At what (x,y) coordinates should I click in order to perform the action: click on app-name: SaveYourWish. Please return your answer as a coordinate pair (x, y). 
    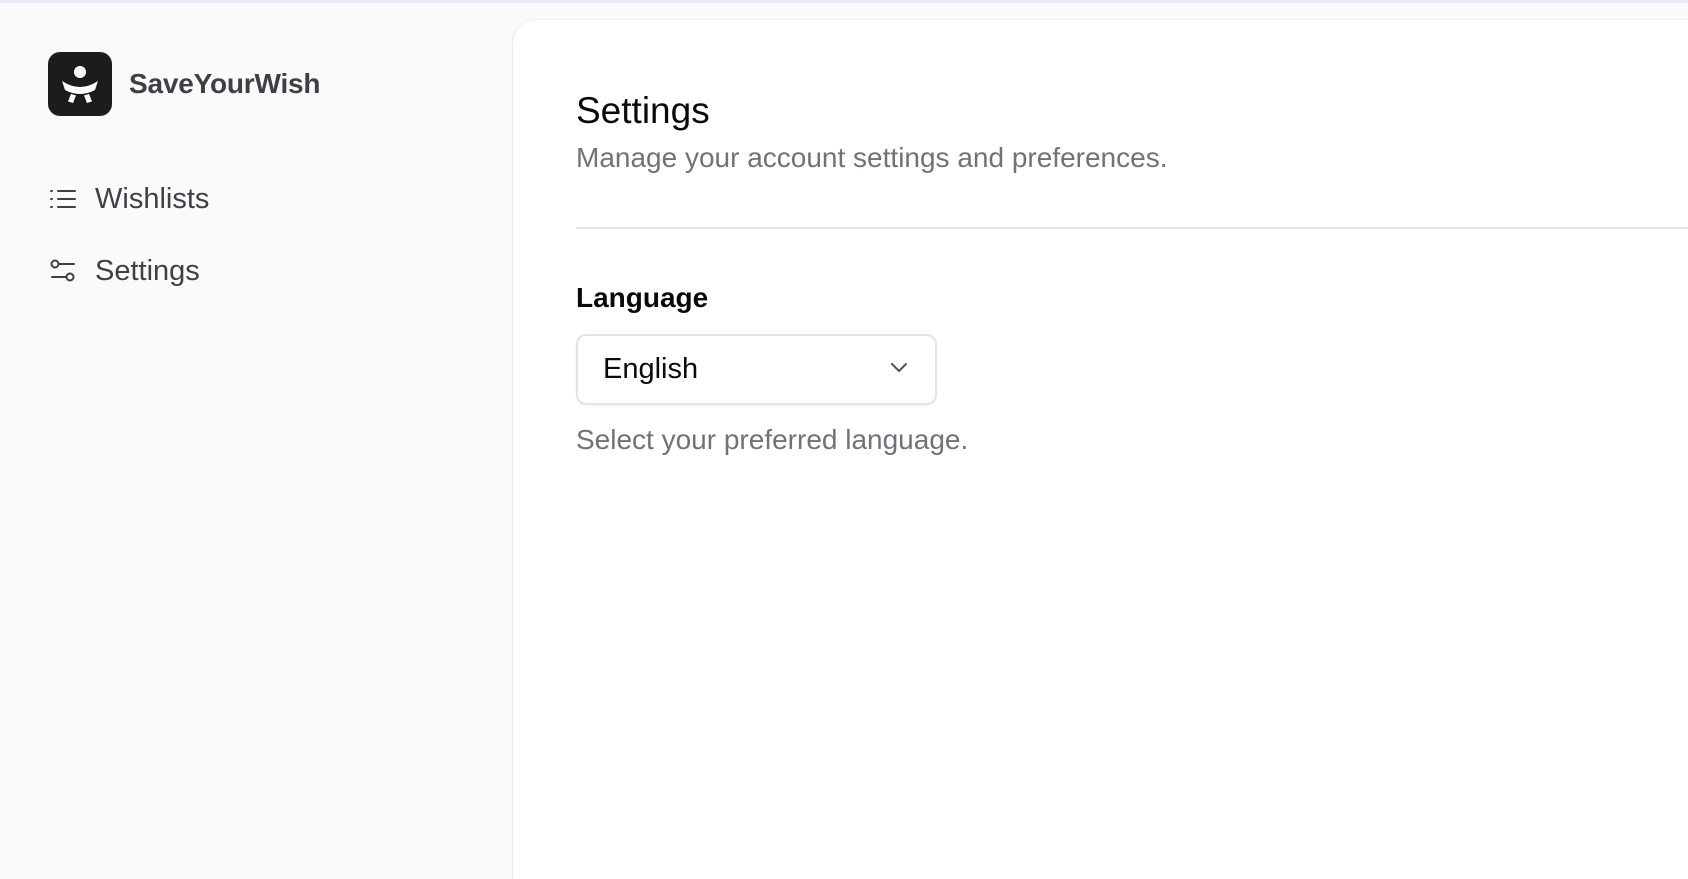
    Looking at the image, I should click on (225, 83).